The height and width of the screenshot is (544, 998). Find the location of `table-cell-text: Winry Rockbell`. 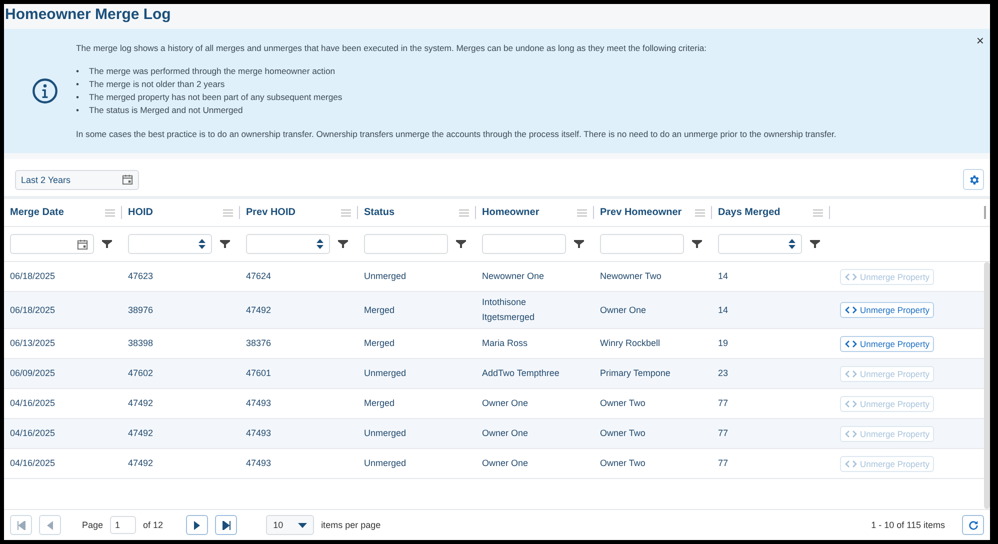

table-cell-text: Winry Rockbell is located at coordinates (630, 343).